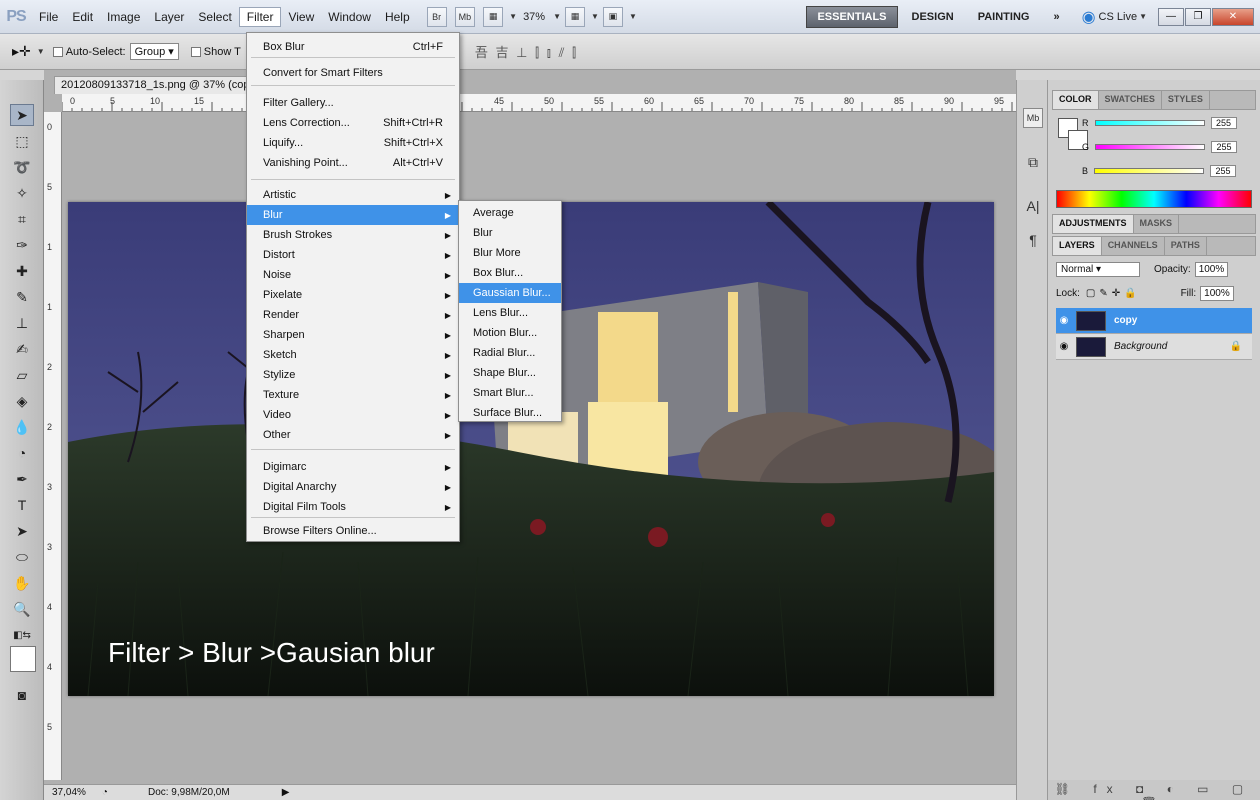  What do you see at coordinates (57, 51) in the screenshot?
I see `auto-select-checkbox` at bounding box center [57, 51].